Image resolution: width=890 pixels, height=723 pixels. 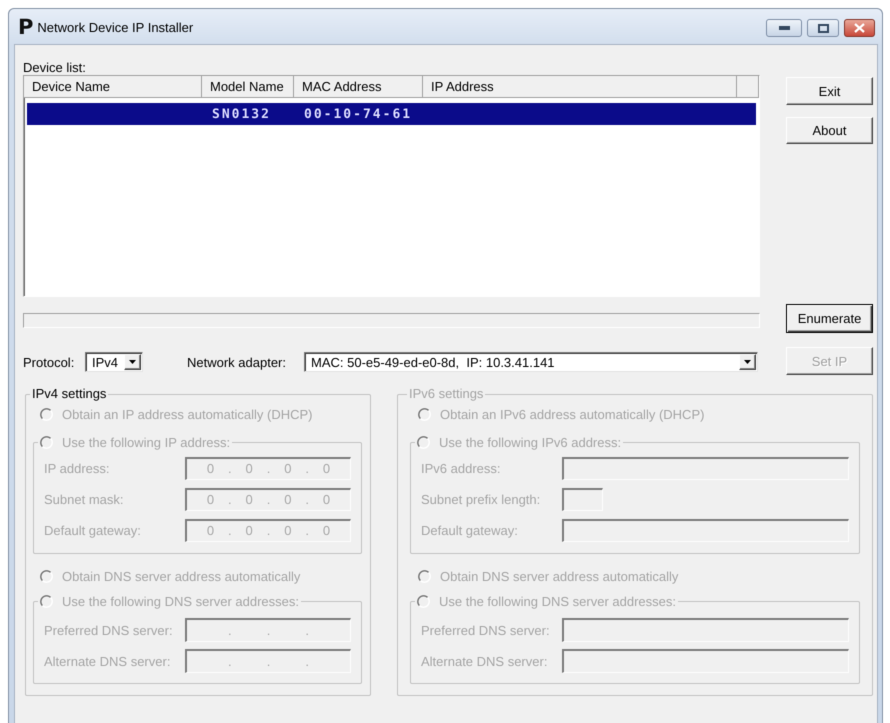 What do you see at coordinates (580, 87) in the screenshot?
I see `column-header: IP Address` at bounding box center [580, 87].